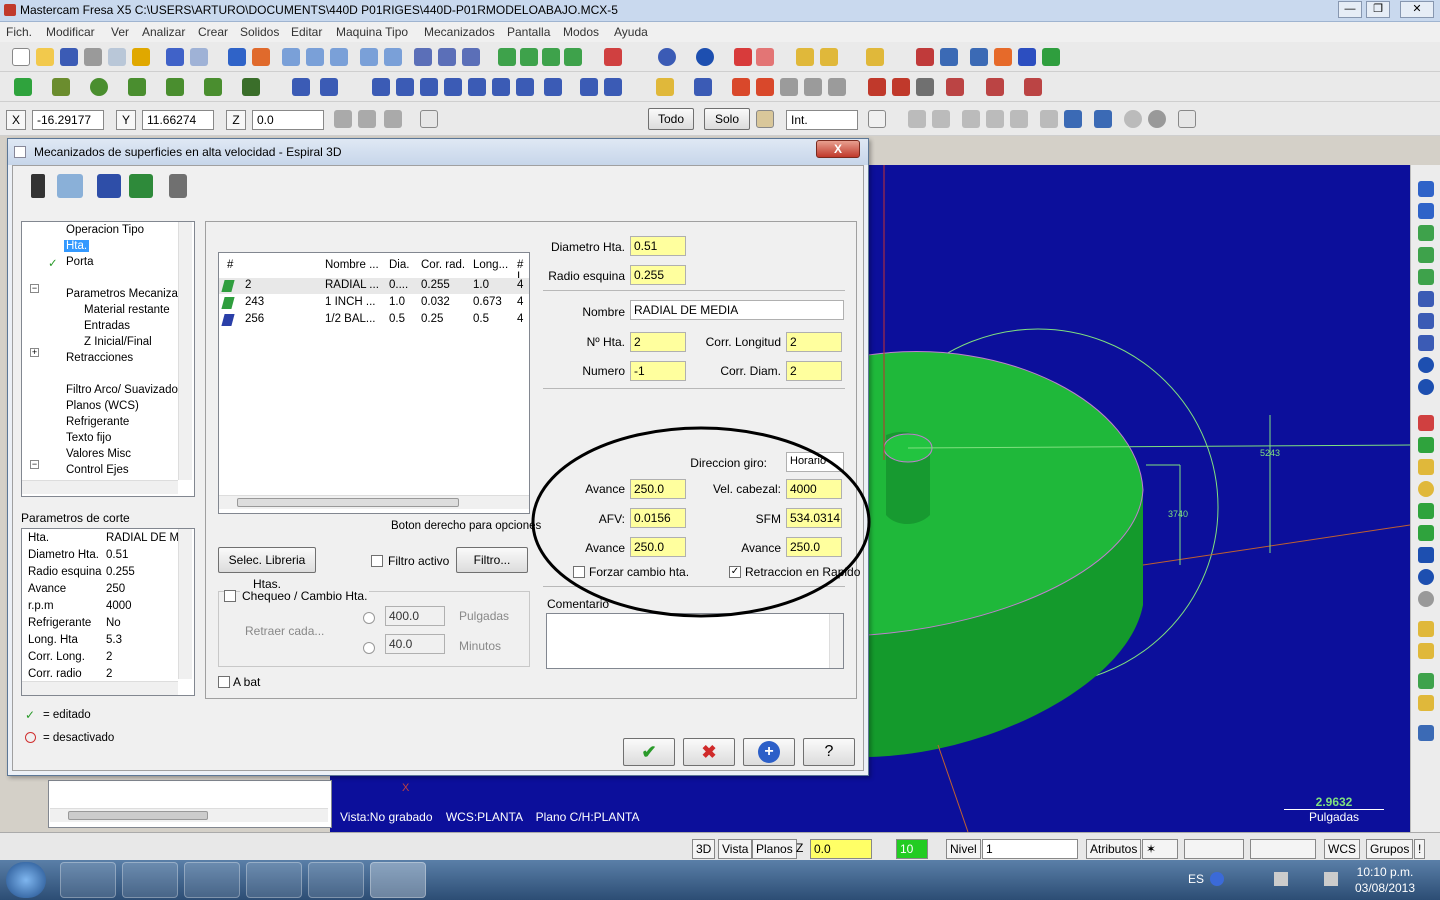  What do you see at coordinates (1133, 119) in the screenshot?
I see `disable-icon` at bounding box center [1133, 119].